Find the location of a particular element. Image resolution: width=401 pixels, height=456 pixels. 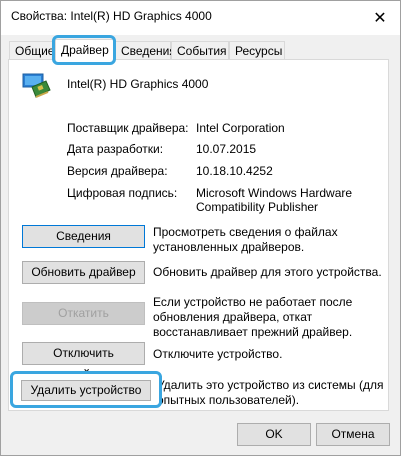

tab-strip: Общие Драйвер Сведения События Ресурсы is located at coordinates (200, 50).